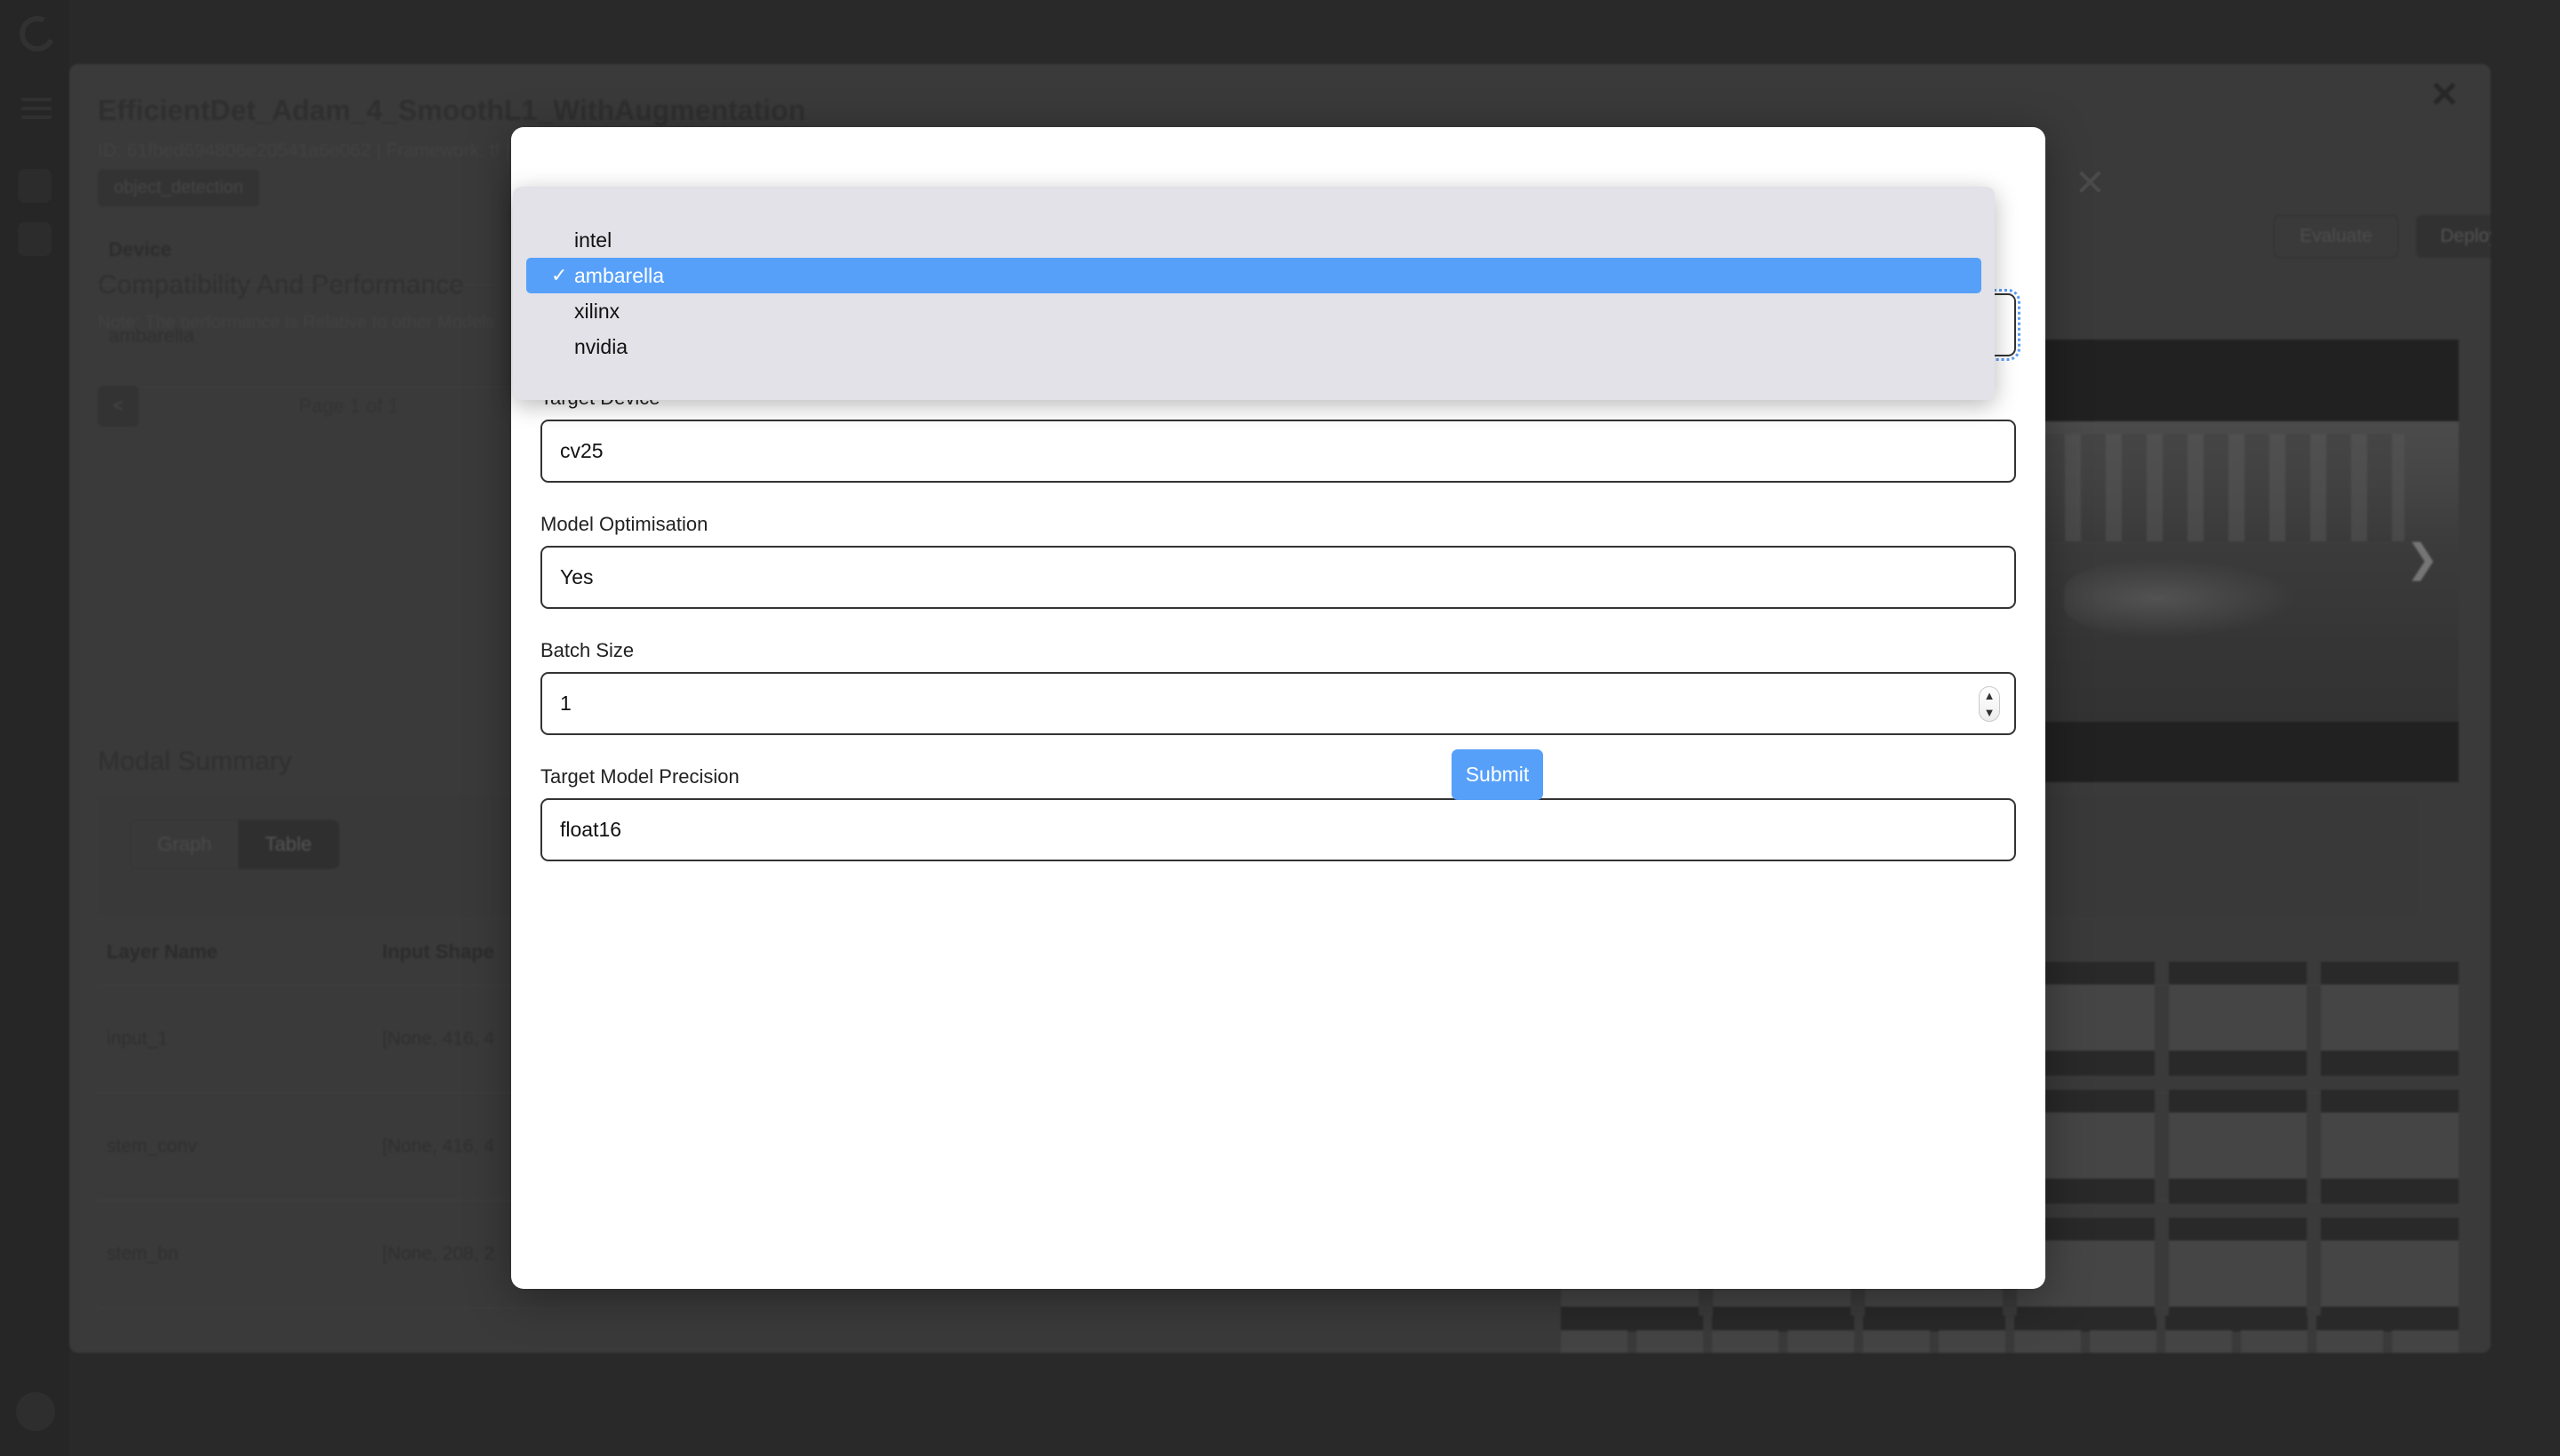 The image size is (2560, 1456). Describe the element at coordinates (624, 524) in the screenshot. I see `field-label: Model Optimisation` at that location.